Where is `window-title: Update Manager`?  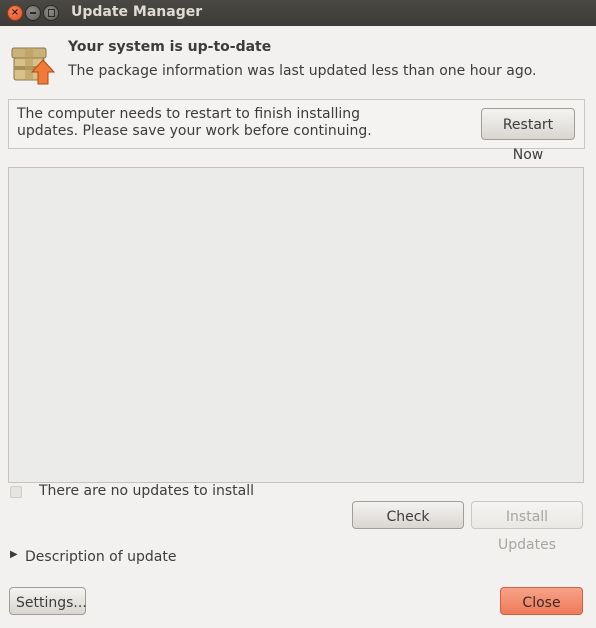 window-title: Update Manager is located at coordinates (137, 12).